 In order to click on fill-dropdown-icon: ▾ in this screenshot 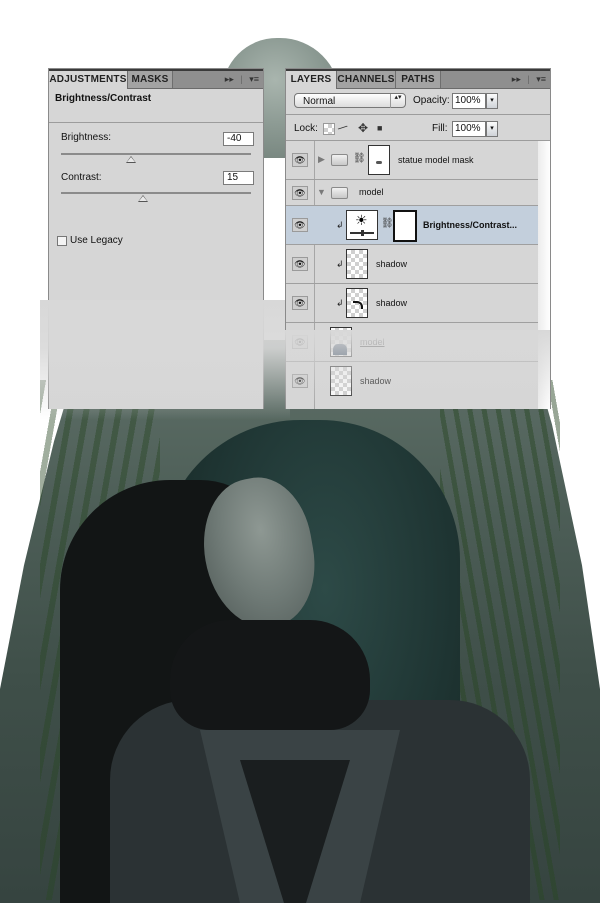, I will do `click(492, 129)`.